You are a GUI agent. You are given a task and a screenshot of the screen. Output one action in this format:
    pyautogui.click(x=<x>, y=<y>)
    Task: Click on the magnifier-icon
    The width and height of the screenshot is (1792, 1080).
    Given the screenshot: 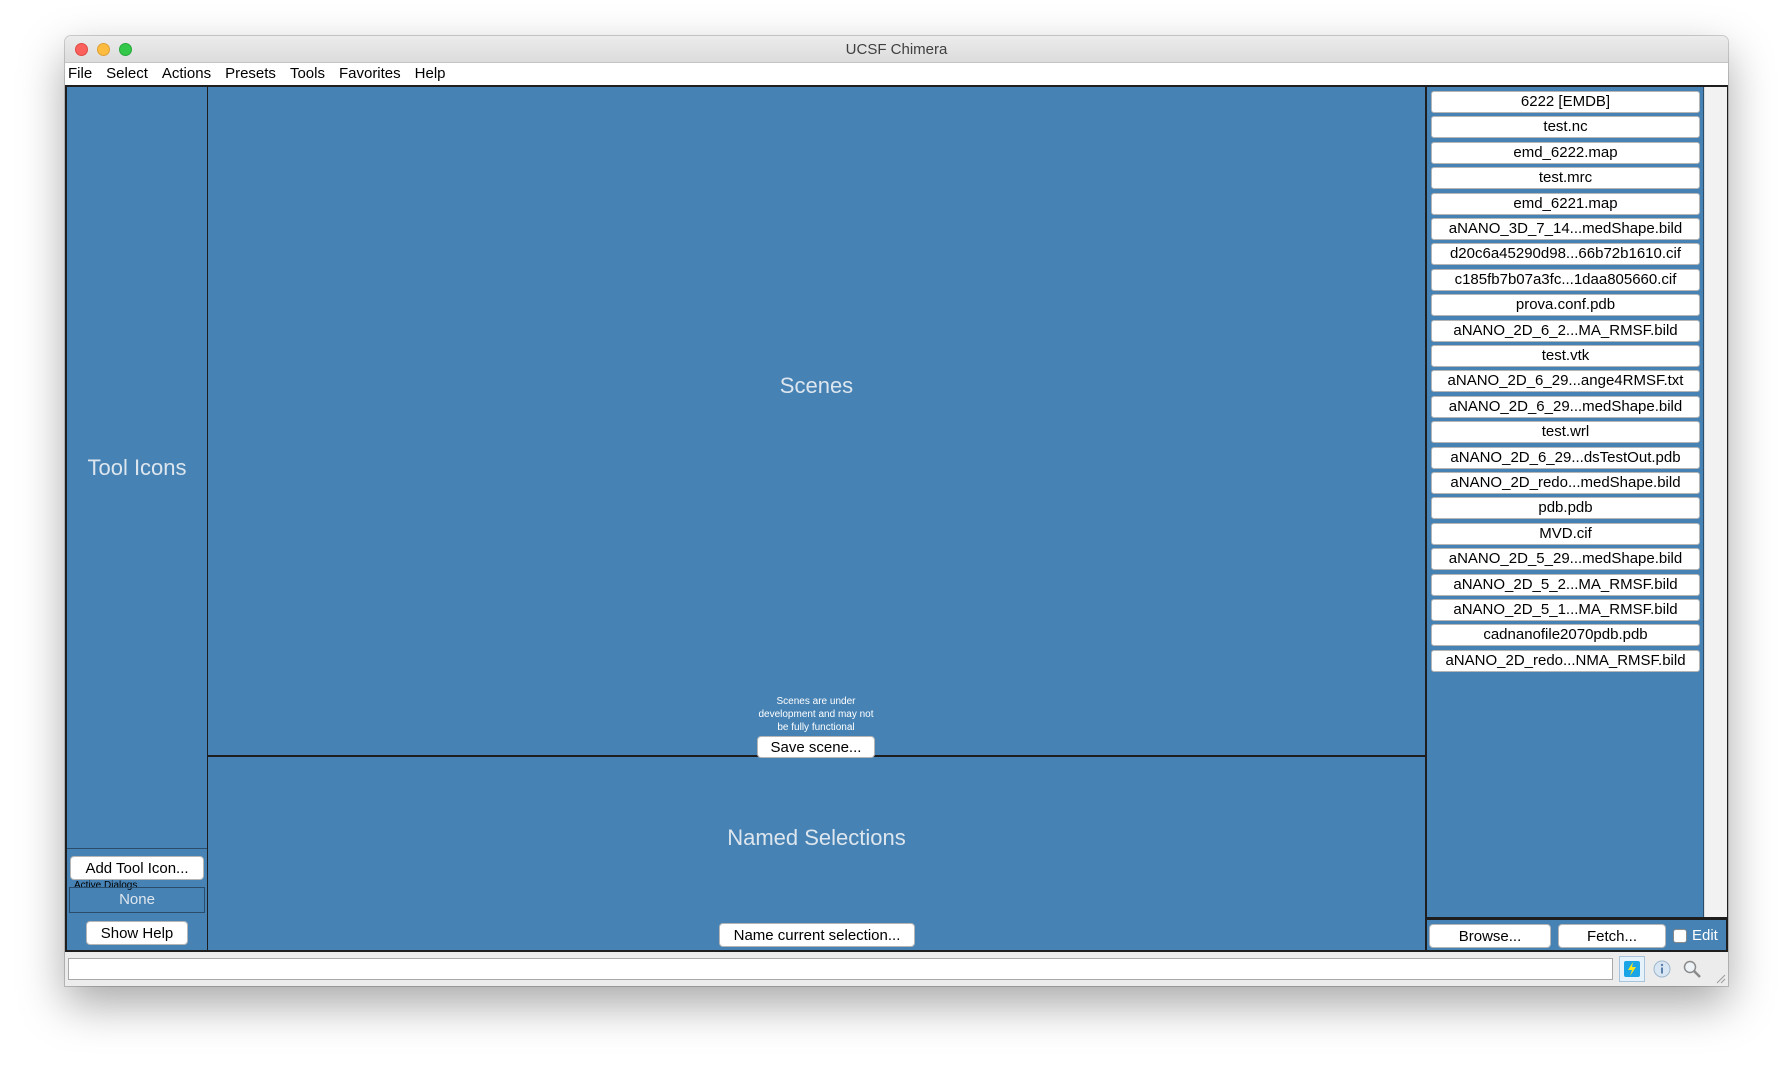 What is the action you would take?
    pyautogui.click(x=1692, y=969)
    